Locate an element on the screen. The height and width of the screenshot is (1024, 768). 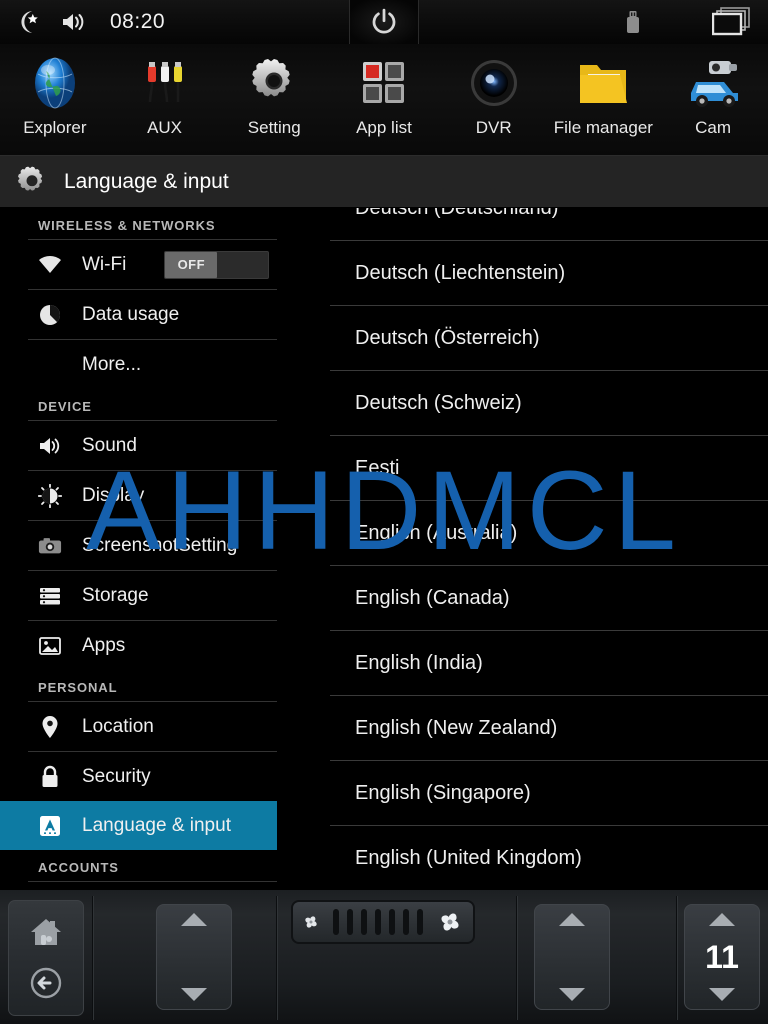
dock-item-aux: AUX is located at coordinates (164, 91).